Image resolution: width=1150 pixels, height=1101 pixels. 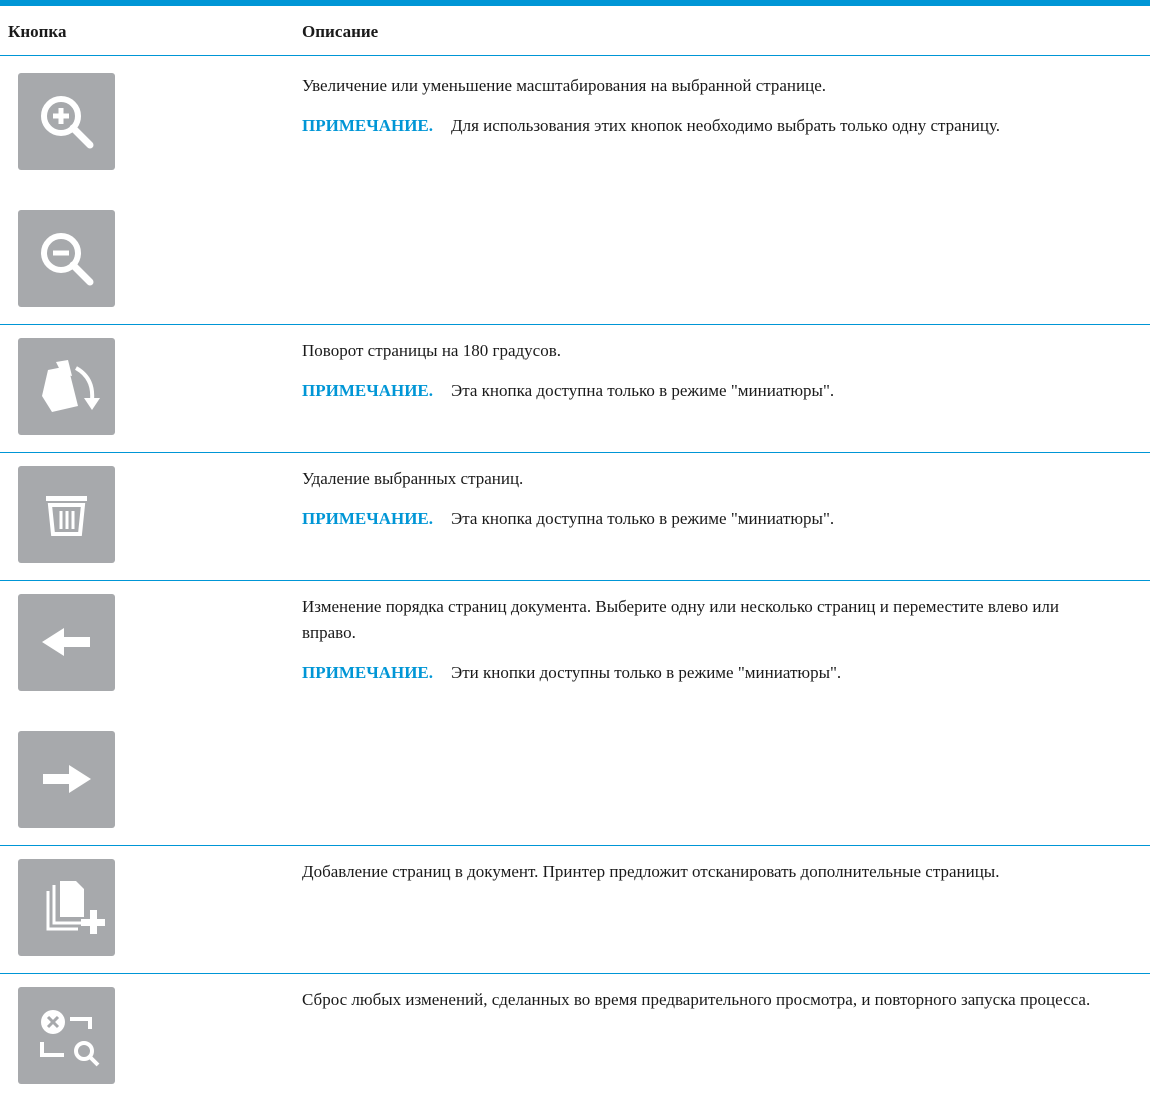 I want to click on add-pages-button, so click(x=66, y=907).